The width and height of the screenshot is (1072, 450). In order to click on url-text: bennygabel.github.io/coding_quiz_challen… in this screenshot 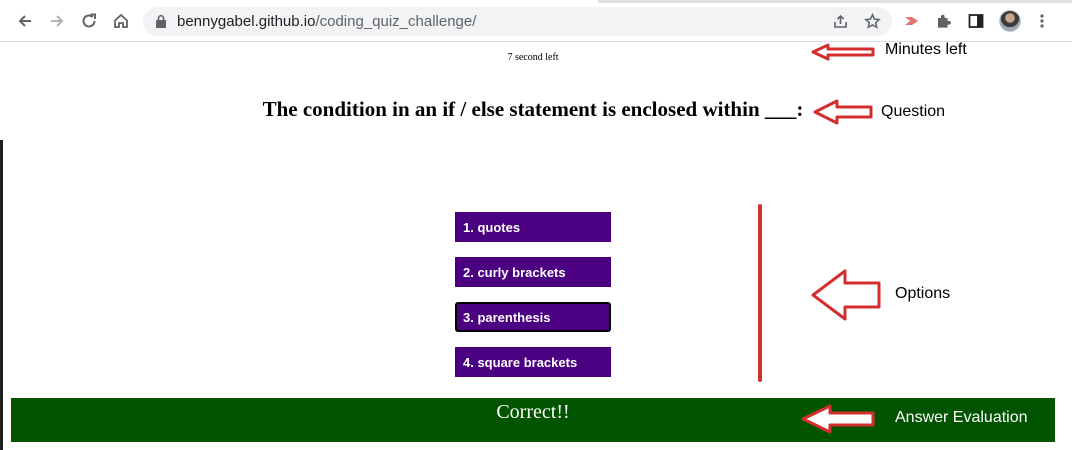, I will do `click(326, 21)`.